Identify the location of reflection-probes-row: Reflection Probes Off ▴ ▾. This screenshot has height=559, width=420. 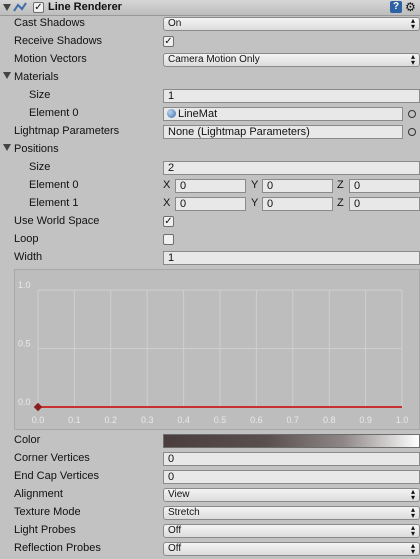
(210, 549).